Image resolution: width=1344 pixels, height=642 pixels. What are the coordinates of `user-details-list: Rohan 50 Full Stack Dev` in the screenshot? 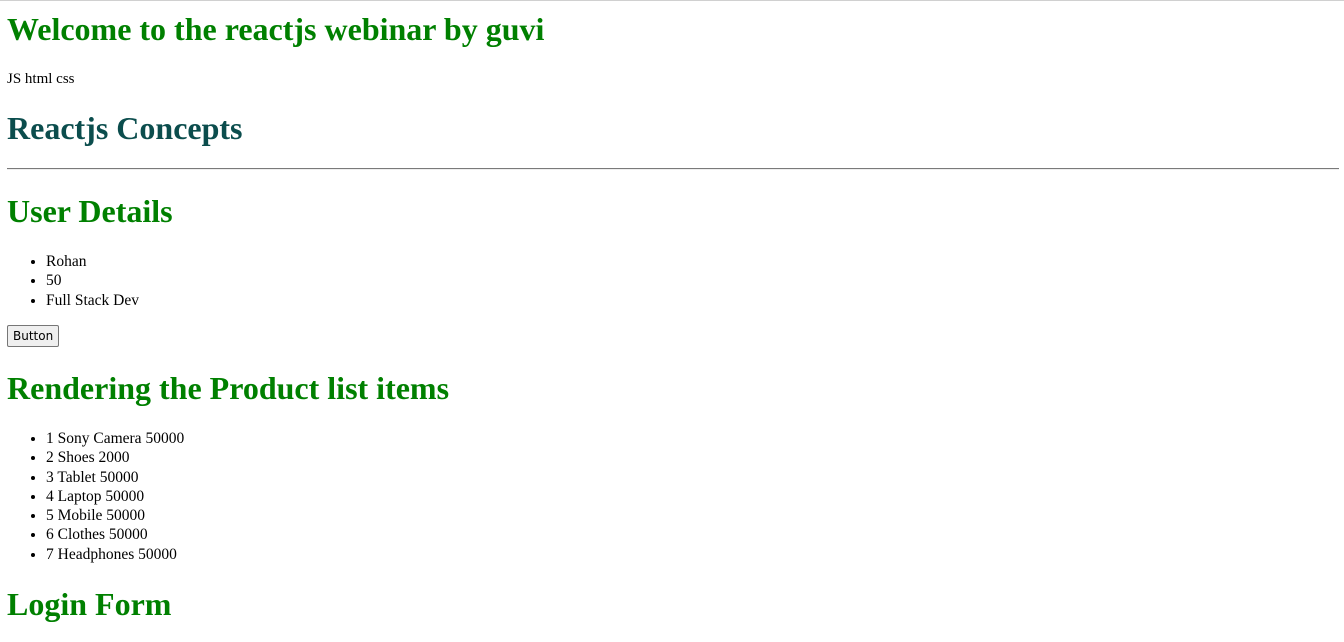 It's located at (73, 281).